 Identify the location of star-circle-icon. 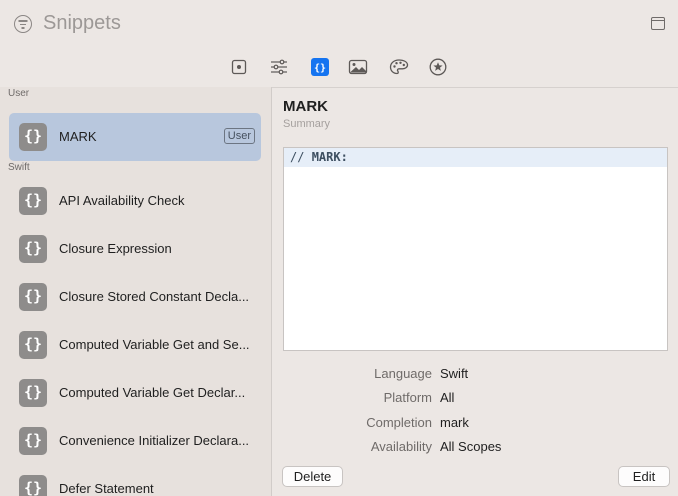
(438, 67).